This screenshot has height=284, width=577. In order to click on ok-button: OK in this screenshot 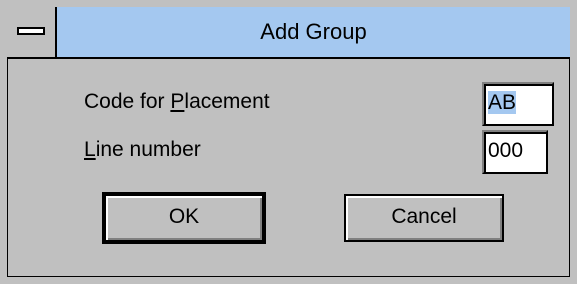, I will do `click(184, 218)`.